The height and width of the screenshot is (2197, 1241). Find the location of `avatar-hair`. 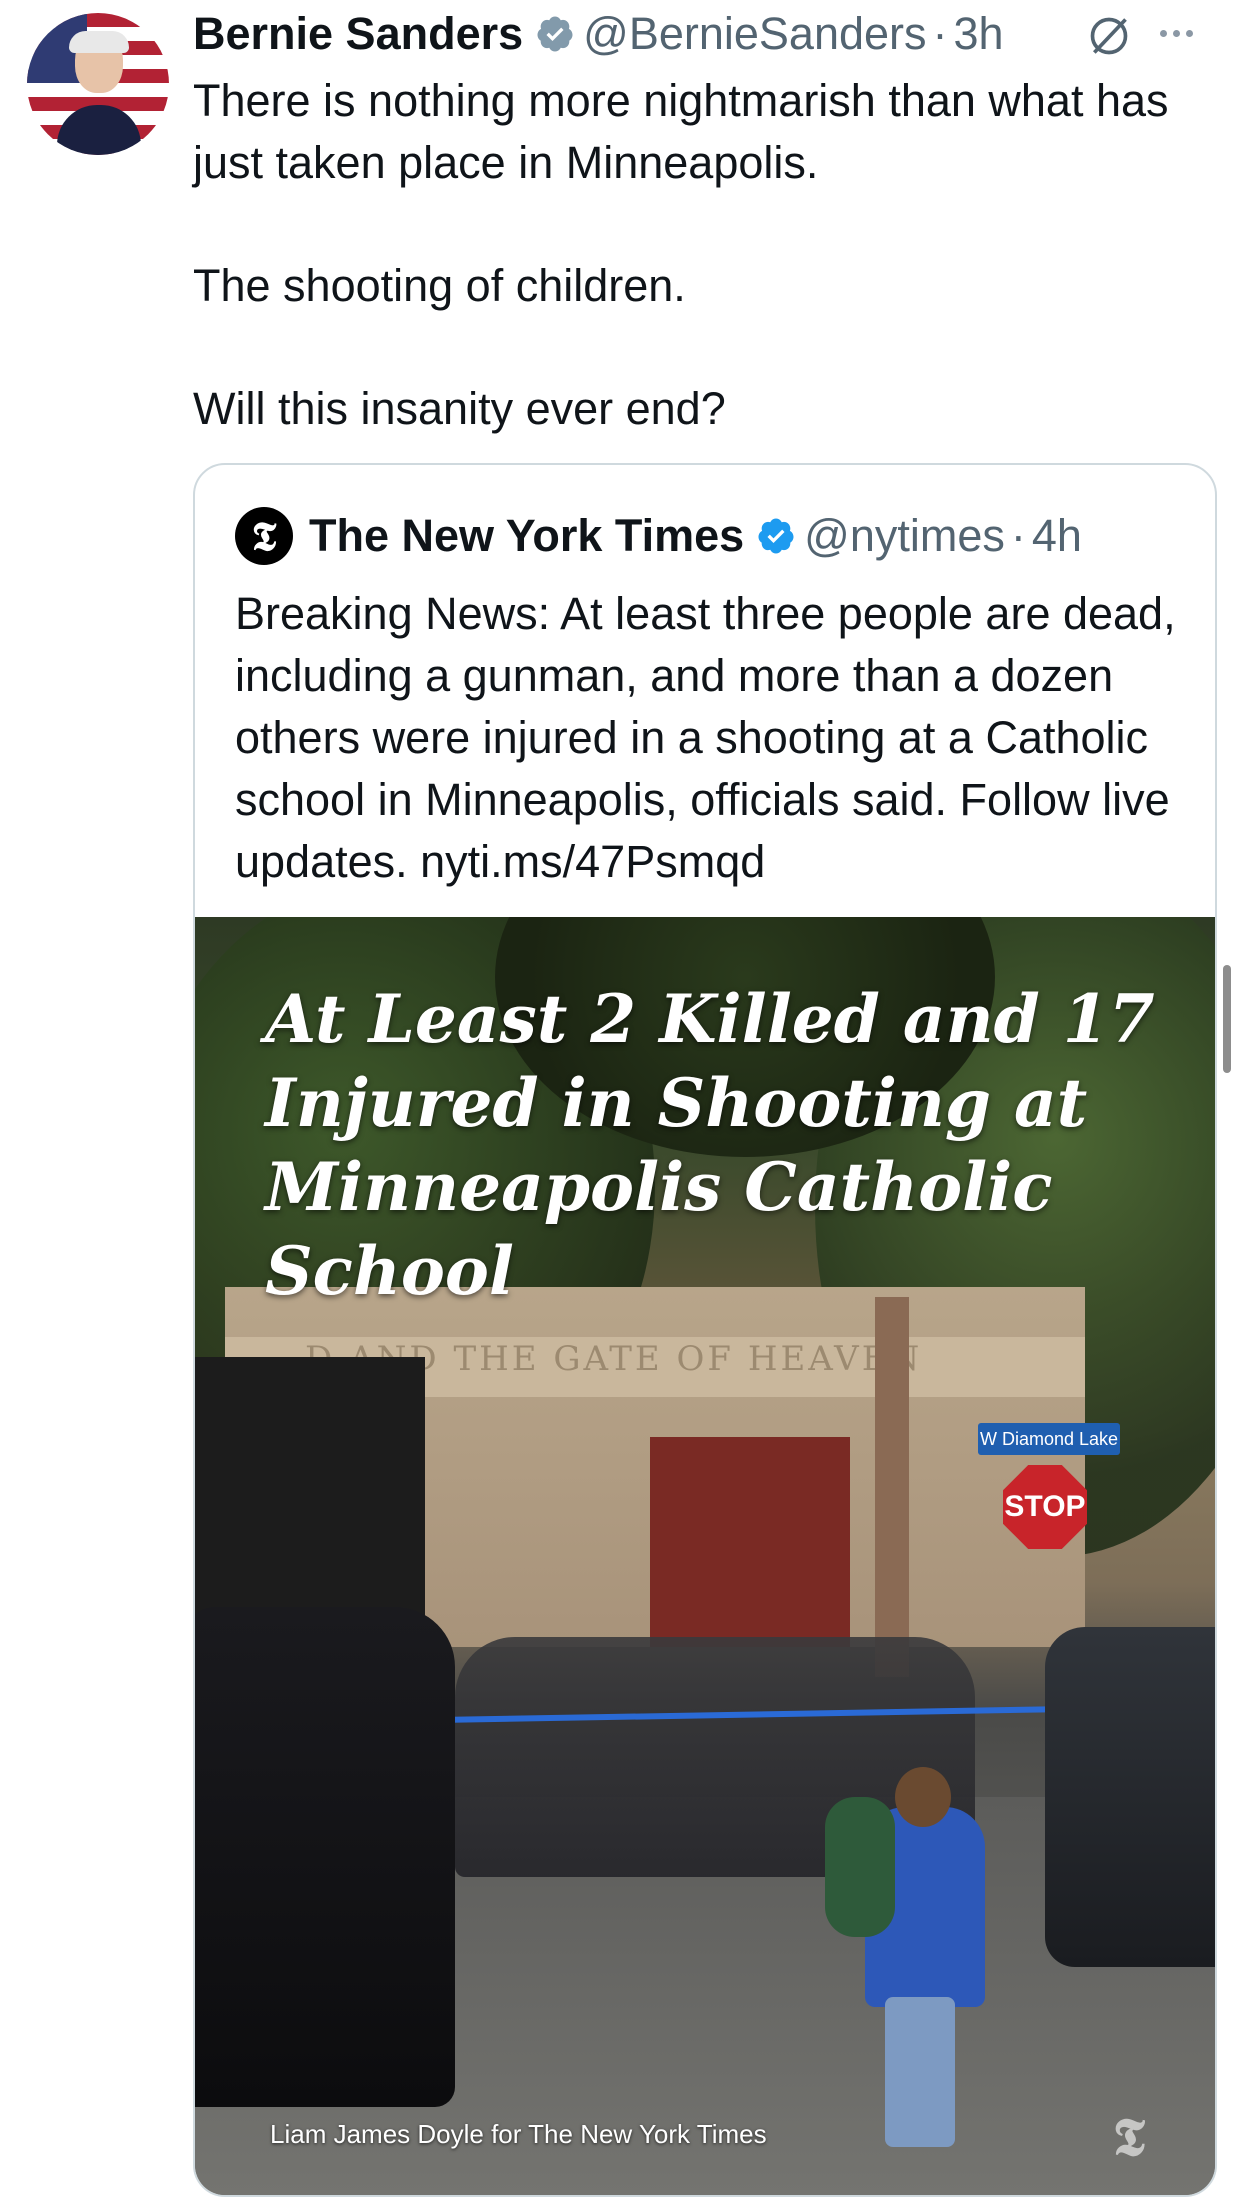

avatar-hair is located at coordinates (99, 42).